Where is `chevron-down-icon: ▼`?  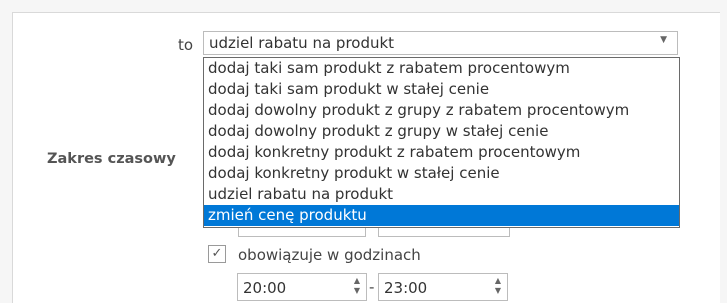
chevron-down-icon: ▼ is located at coordinates (663, 40).